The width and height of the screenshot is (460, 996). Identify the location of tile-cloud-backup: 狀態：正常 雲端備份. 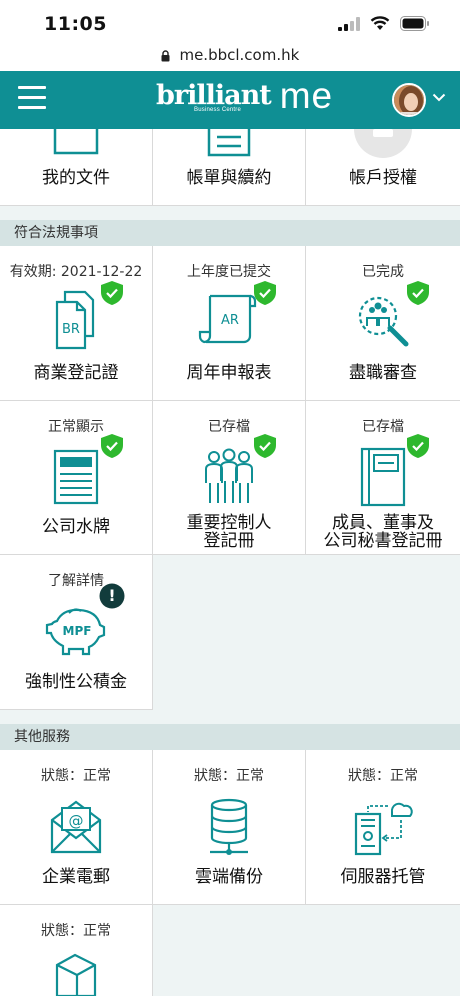
(229, 827).